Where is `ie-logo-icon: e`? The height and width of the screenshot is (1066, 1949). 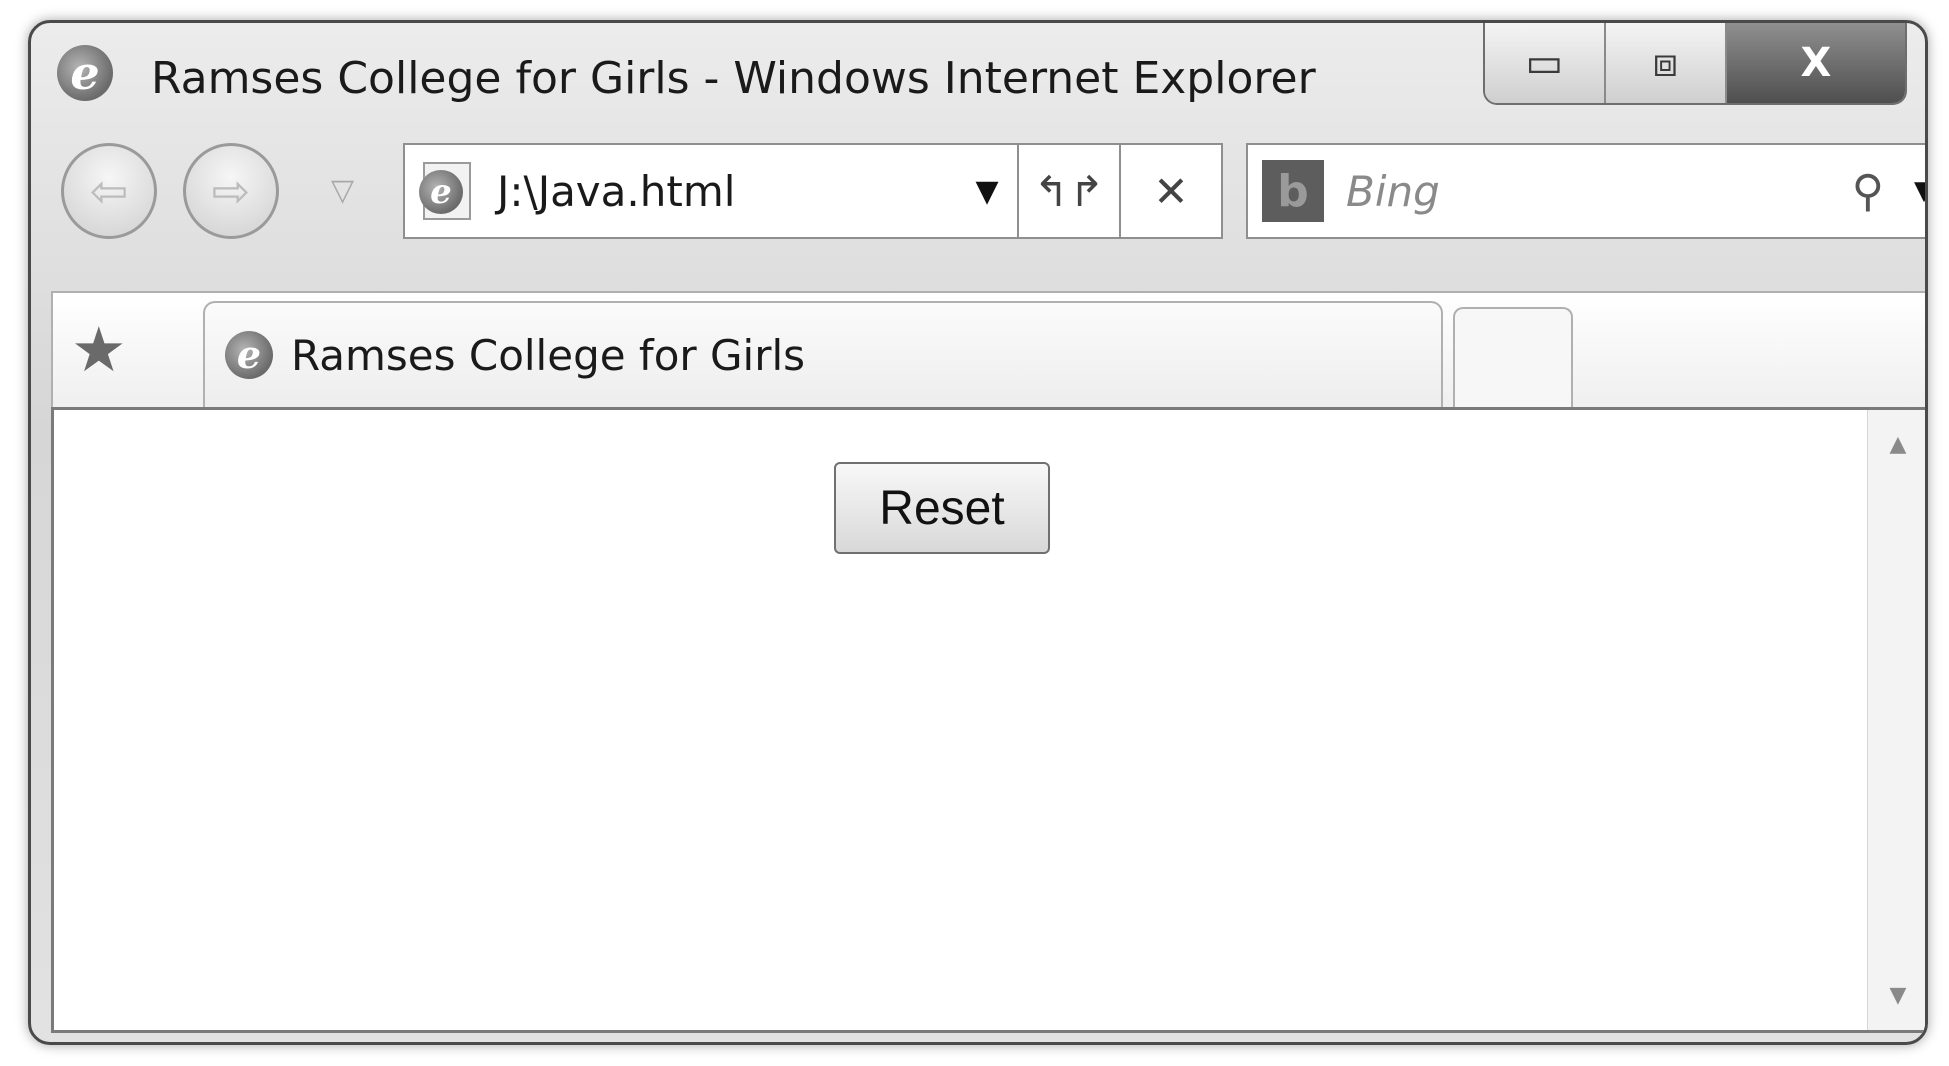 ie-logo-icon: e is located at coordinates (85, 73).